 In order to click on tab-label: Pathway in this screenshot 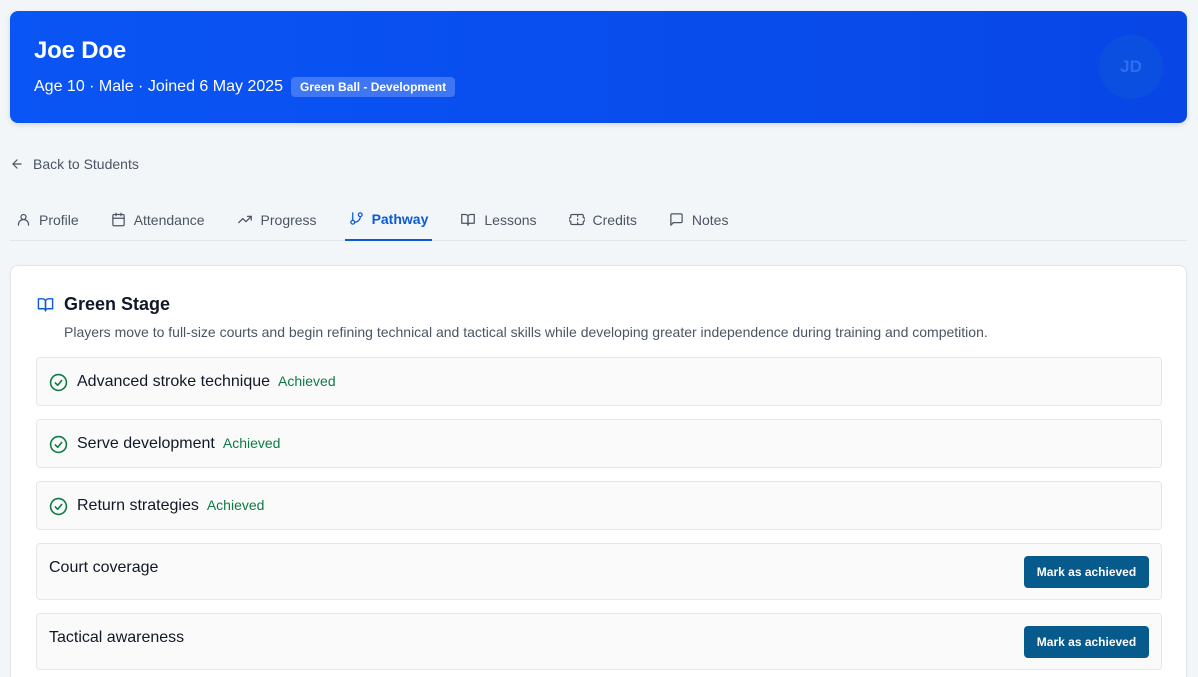, I will do `click(400, 218)`.